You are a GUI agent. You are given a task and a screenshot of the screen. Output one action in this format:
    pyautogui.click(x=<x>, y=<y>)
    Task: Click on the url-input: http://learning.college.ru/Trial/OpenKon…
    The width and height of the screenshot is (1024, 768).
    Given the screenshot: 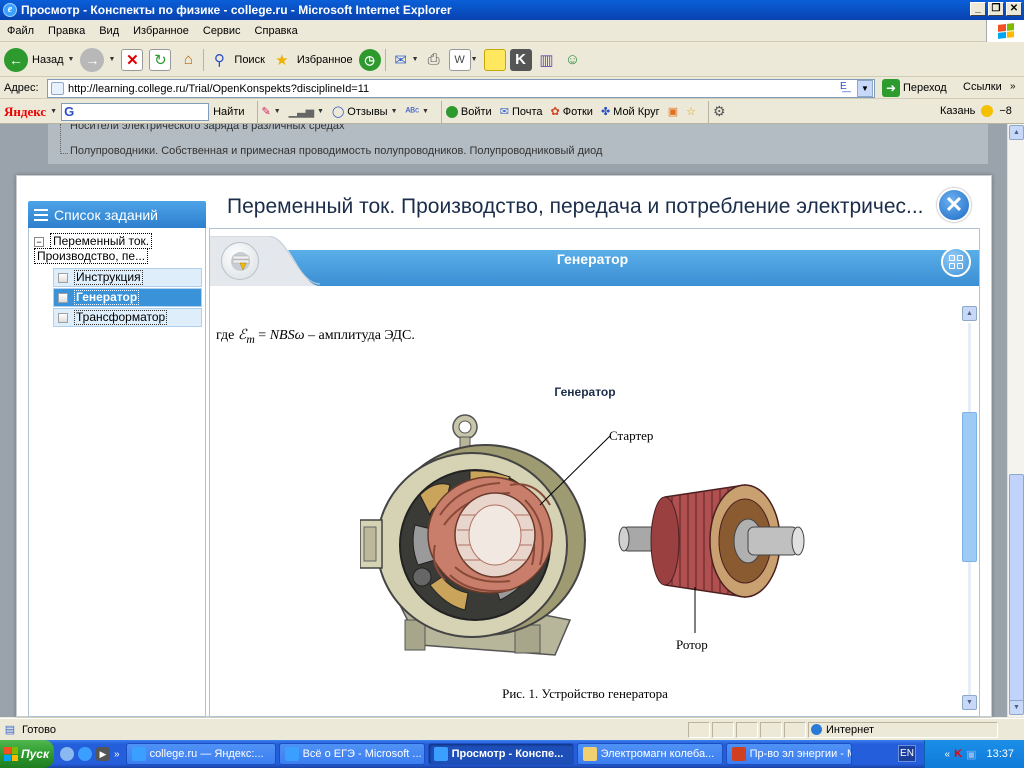 What is the action you would take?
    pyautogui.click(x=461, y=88)
    